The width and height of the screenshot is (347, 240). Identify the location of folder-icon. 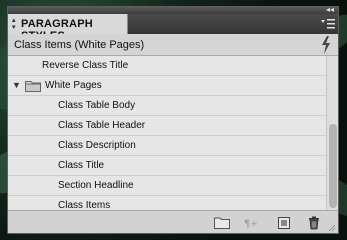
(33, 86).